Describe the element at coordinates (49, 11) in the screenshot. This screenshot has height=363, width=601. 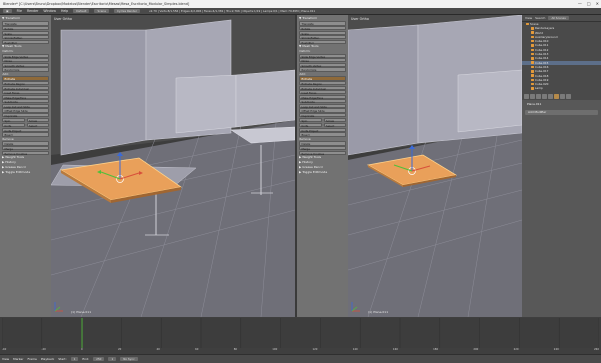
I see `menu-window: Window` at that location.